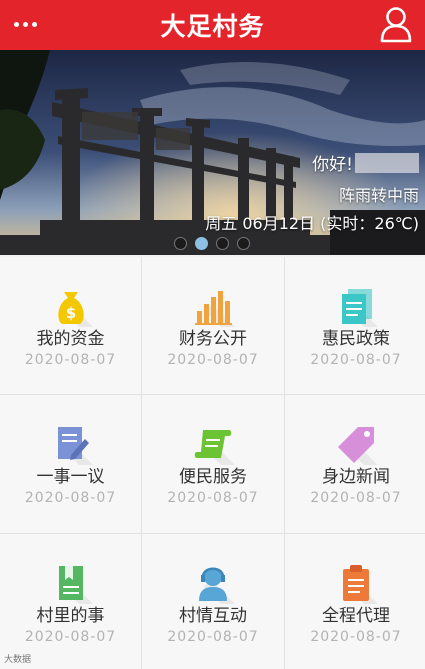 This screenshot has height=669, width=425. I want to click on more-dots-icon, so click(28, 24).